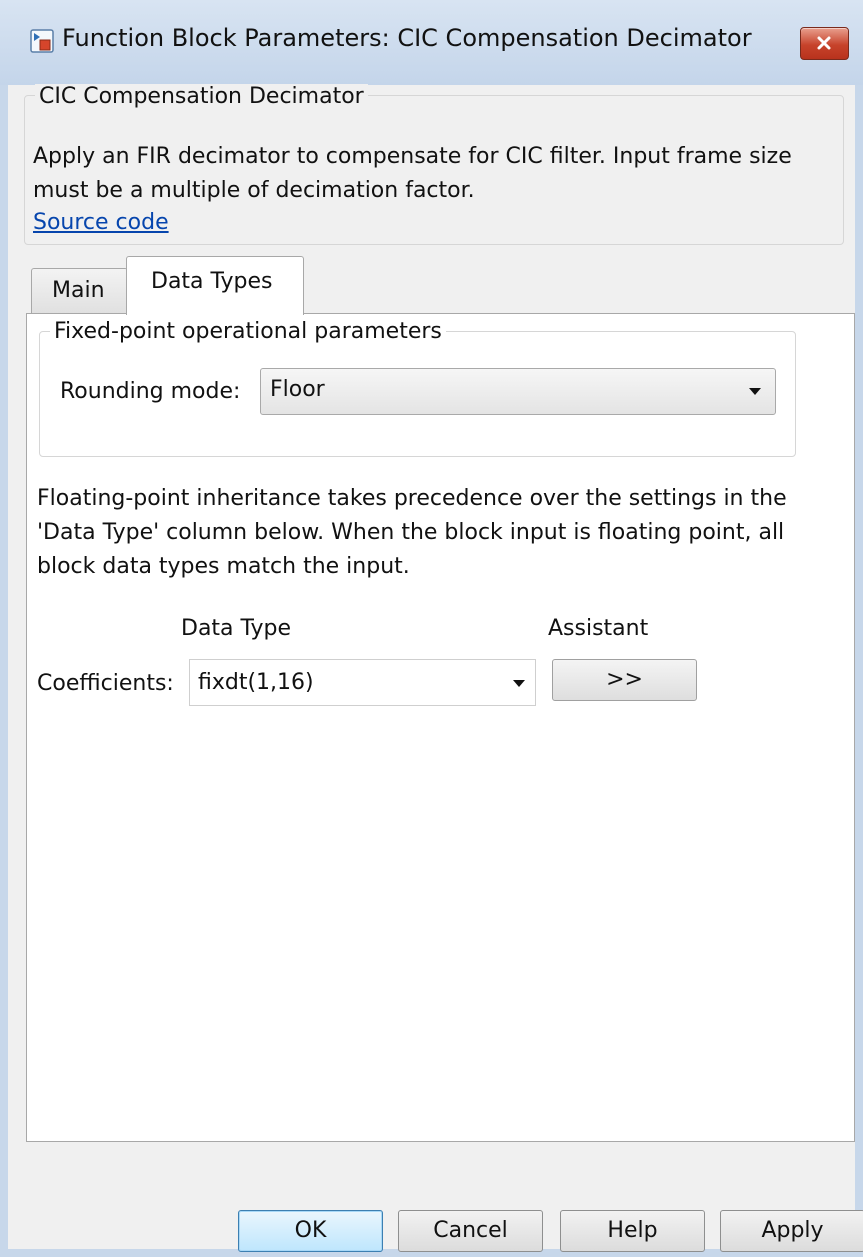 The image size is (863, 1257). What do you see at coordinates (470, 1231) in the screenshot?
I see `cancel-button: Cancel` at bounding box center [470, 1231].